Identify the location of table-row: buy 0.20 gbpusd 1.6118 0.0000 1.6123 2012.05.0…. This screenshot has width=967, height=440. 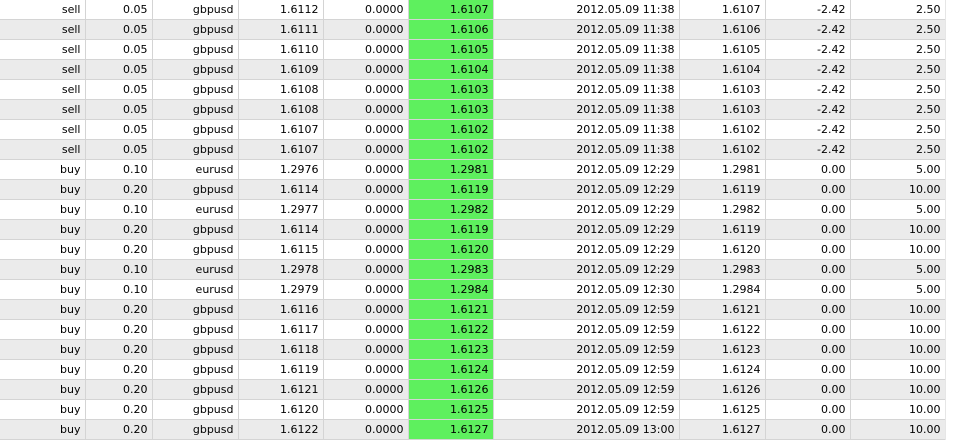
(472, 349).